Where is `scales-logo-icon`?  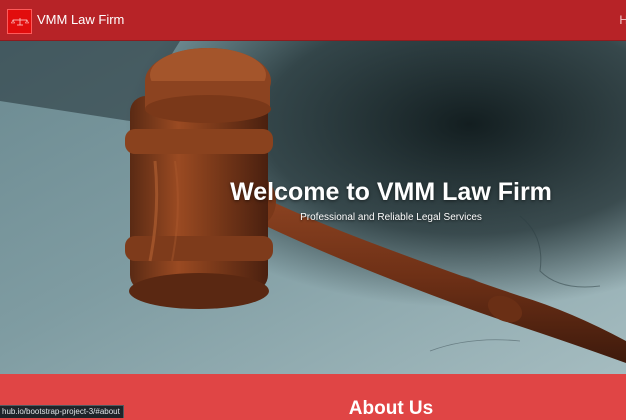
scales-logo-icon is located at coordinates (19, 21).